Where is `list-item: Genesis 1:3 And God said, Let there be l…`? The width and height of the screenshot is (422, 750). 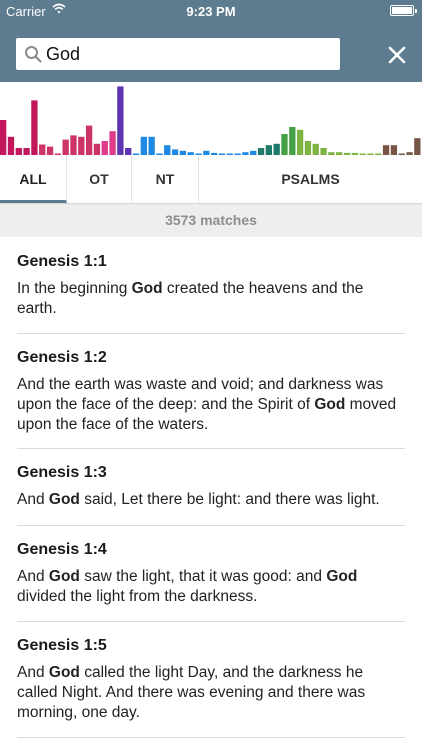 list-item: Genesis 1:3 And God said, Let there be l… is located at coordinates (211, 487).